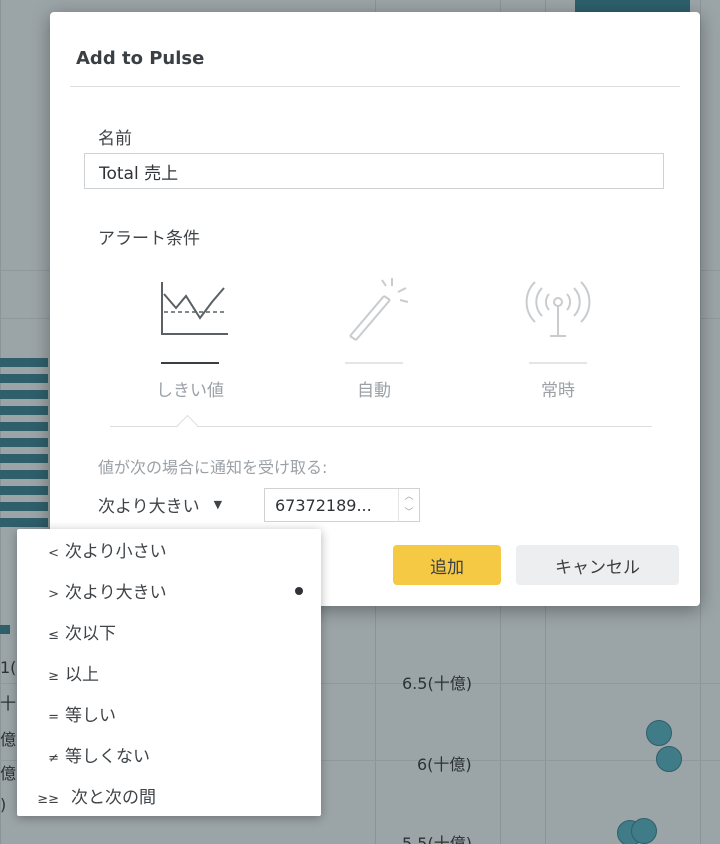 This screenshot has width=720, height=844. Describe the element at coordinates (113, 798) in the screenshot. I see `dropdown-item-label: 次と次の間` at that location.